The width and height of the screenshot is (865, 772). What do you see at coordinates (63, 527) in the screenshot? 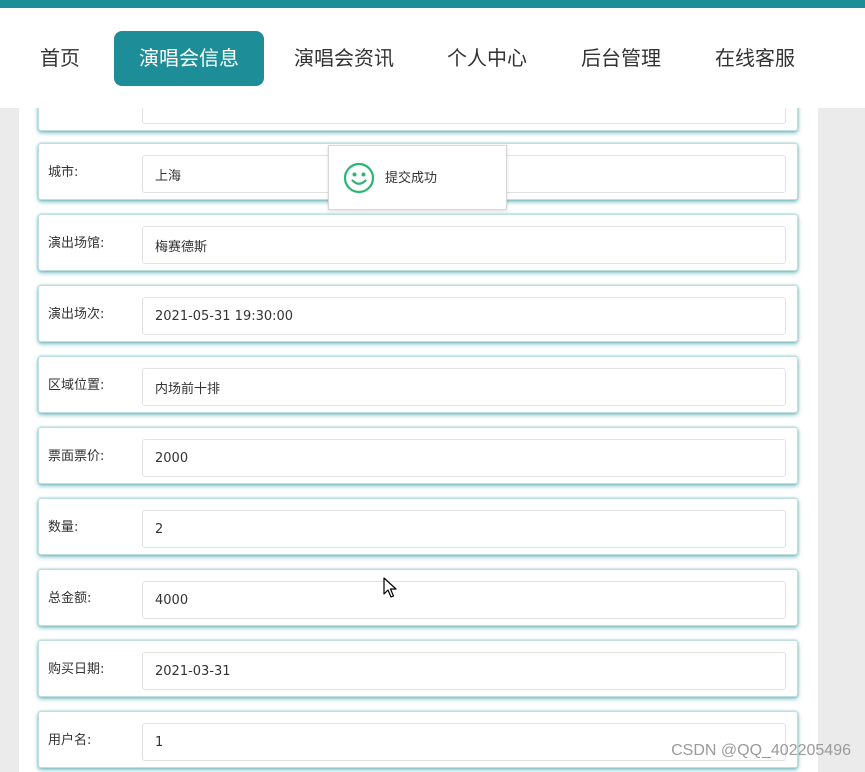
I see `quantity-label: 数量:` at bounding box center [63, 527].